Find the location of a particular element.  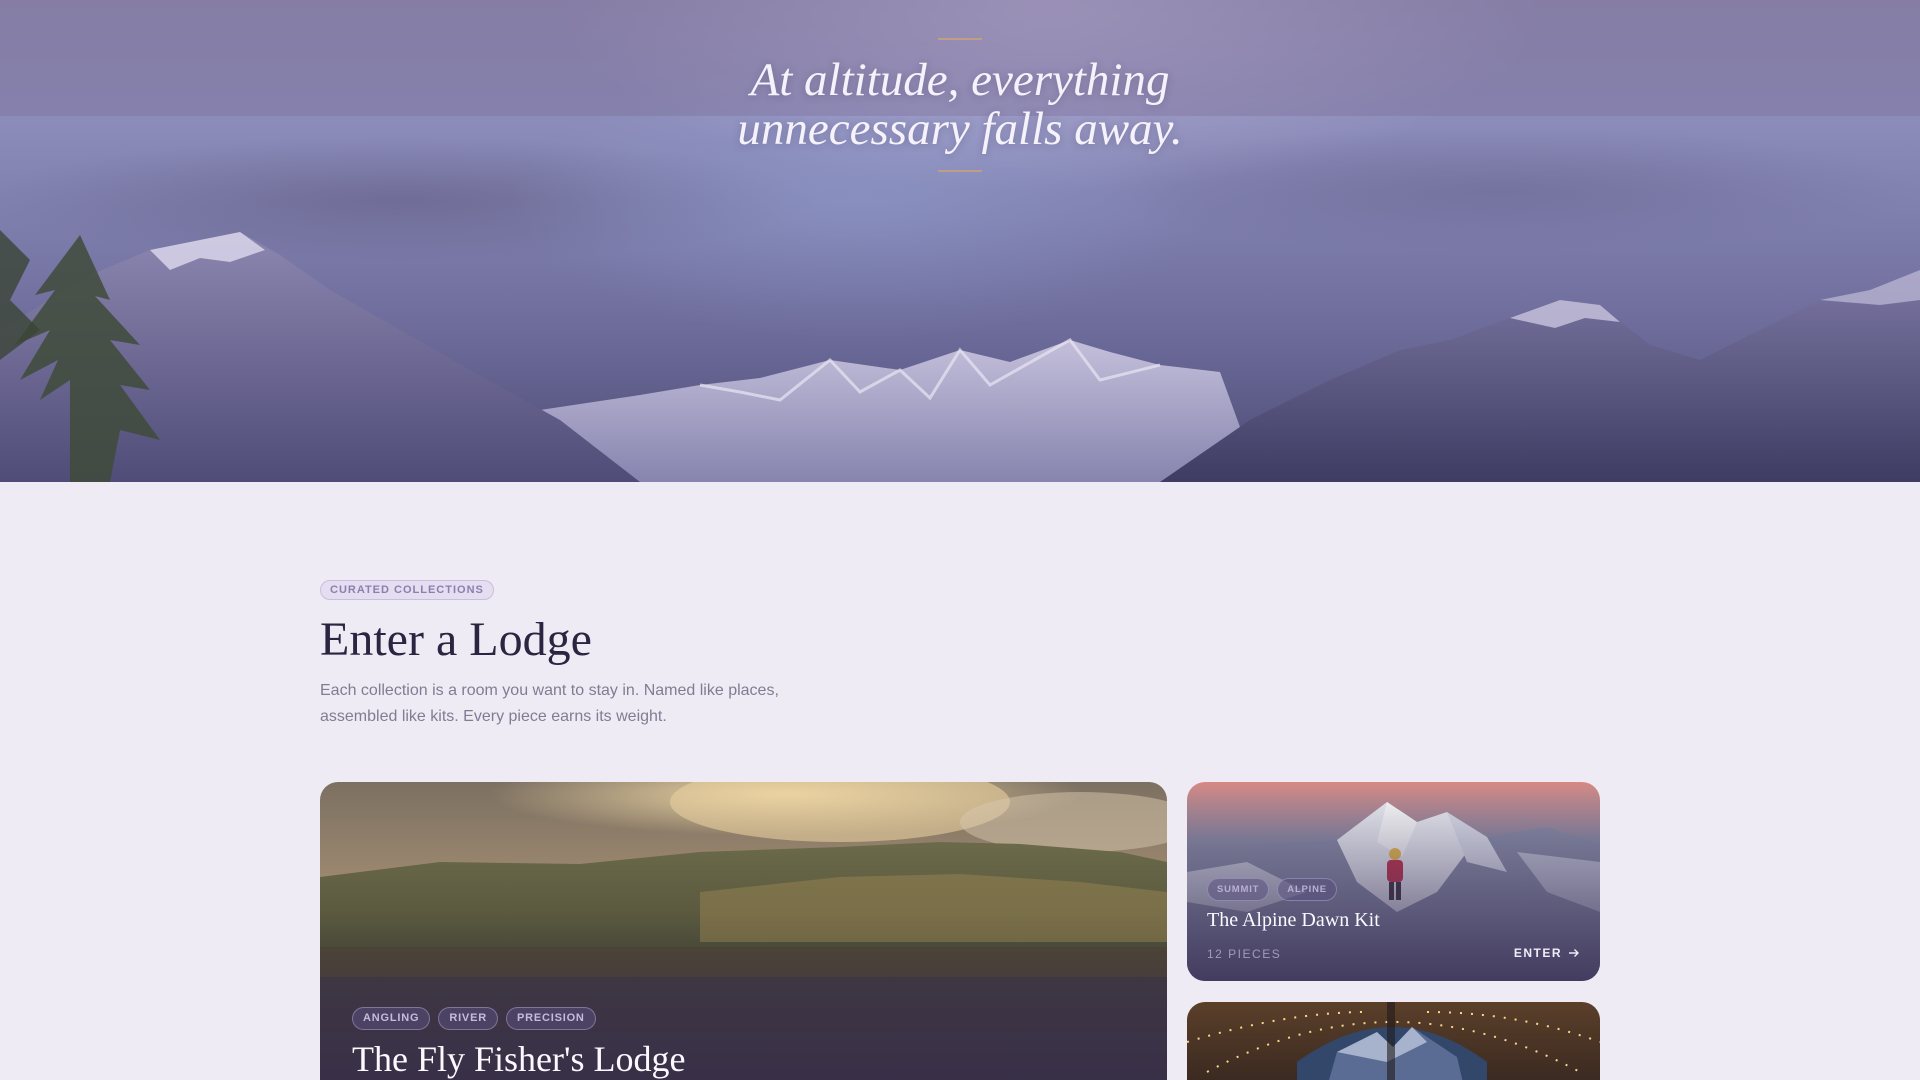

fly-fisher-tags: ANGLING RIVER PRECISION is located at coordinates (474, 1018).